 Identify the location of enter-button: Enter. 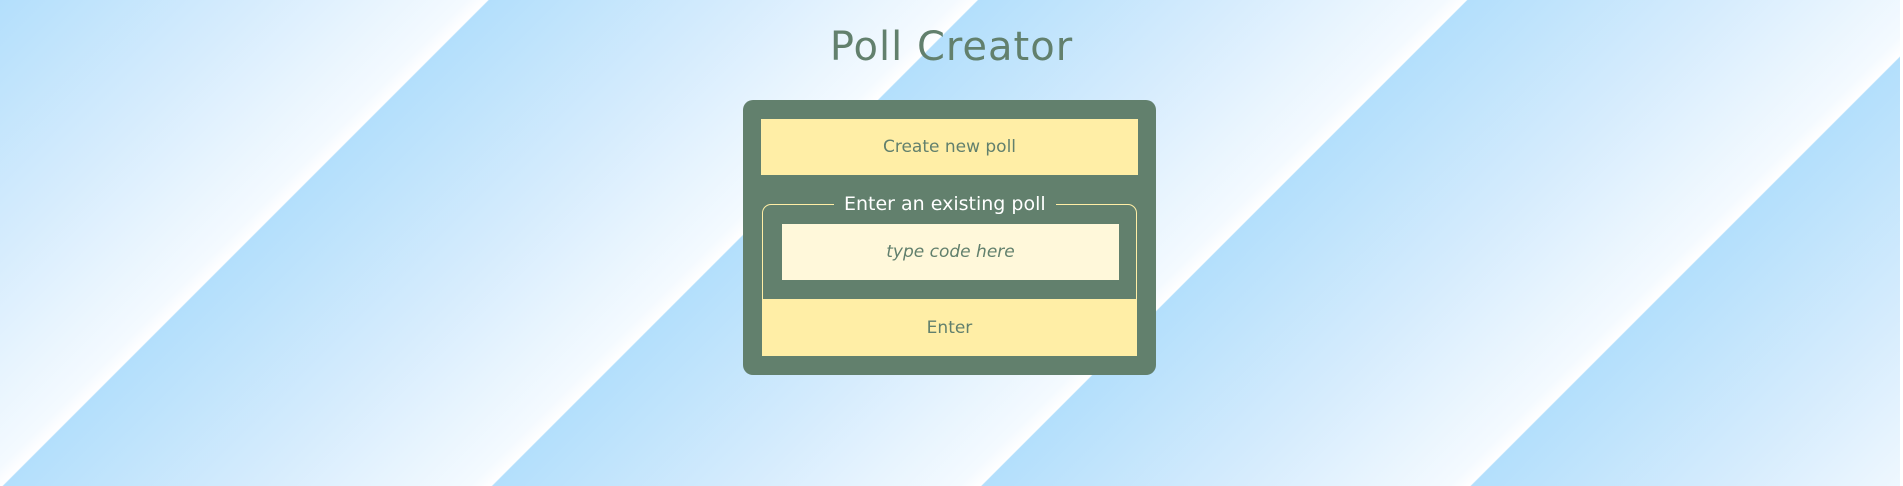
(949, 327).